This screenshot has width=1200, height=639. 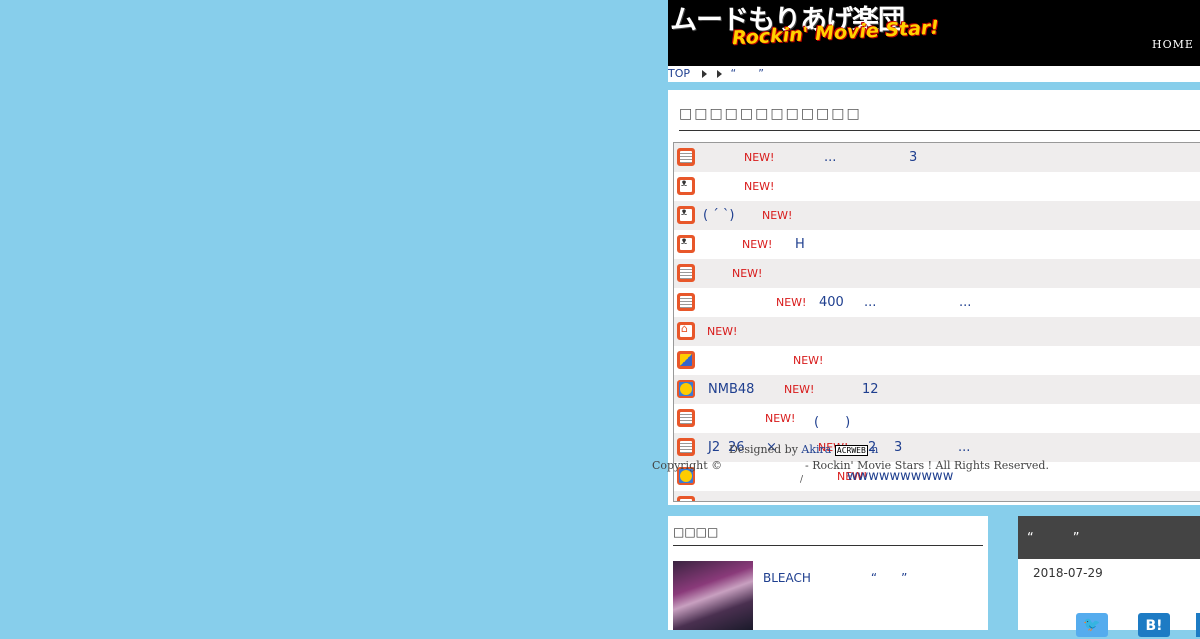 I want to click on star-feed-icon, so click(x=686, y=389).